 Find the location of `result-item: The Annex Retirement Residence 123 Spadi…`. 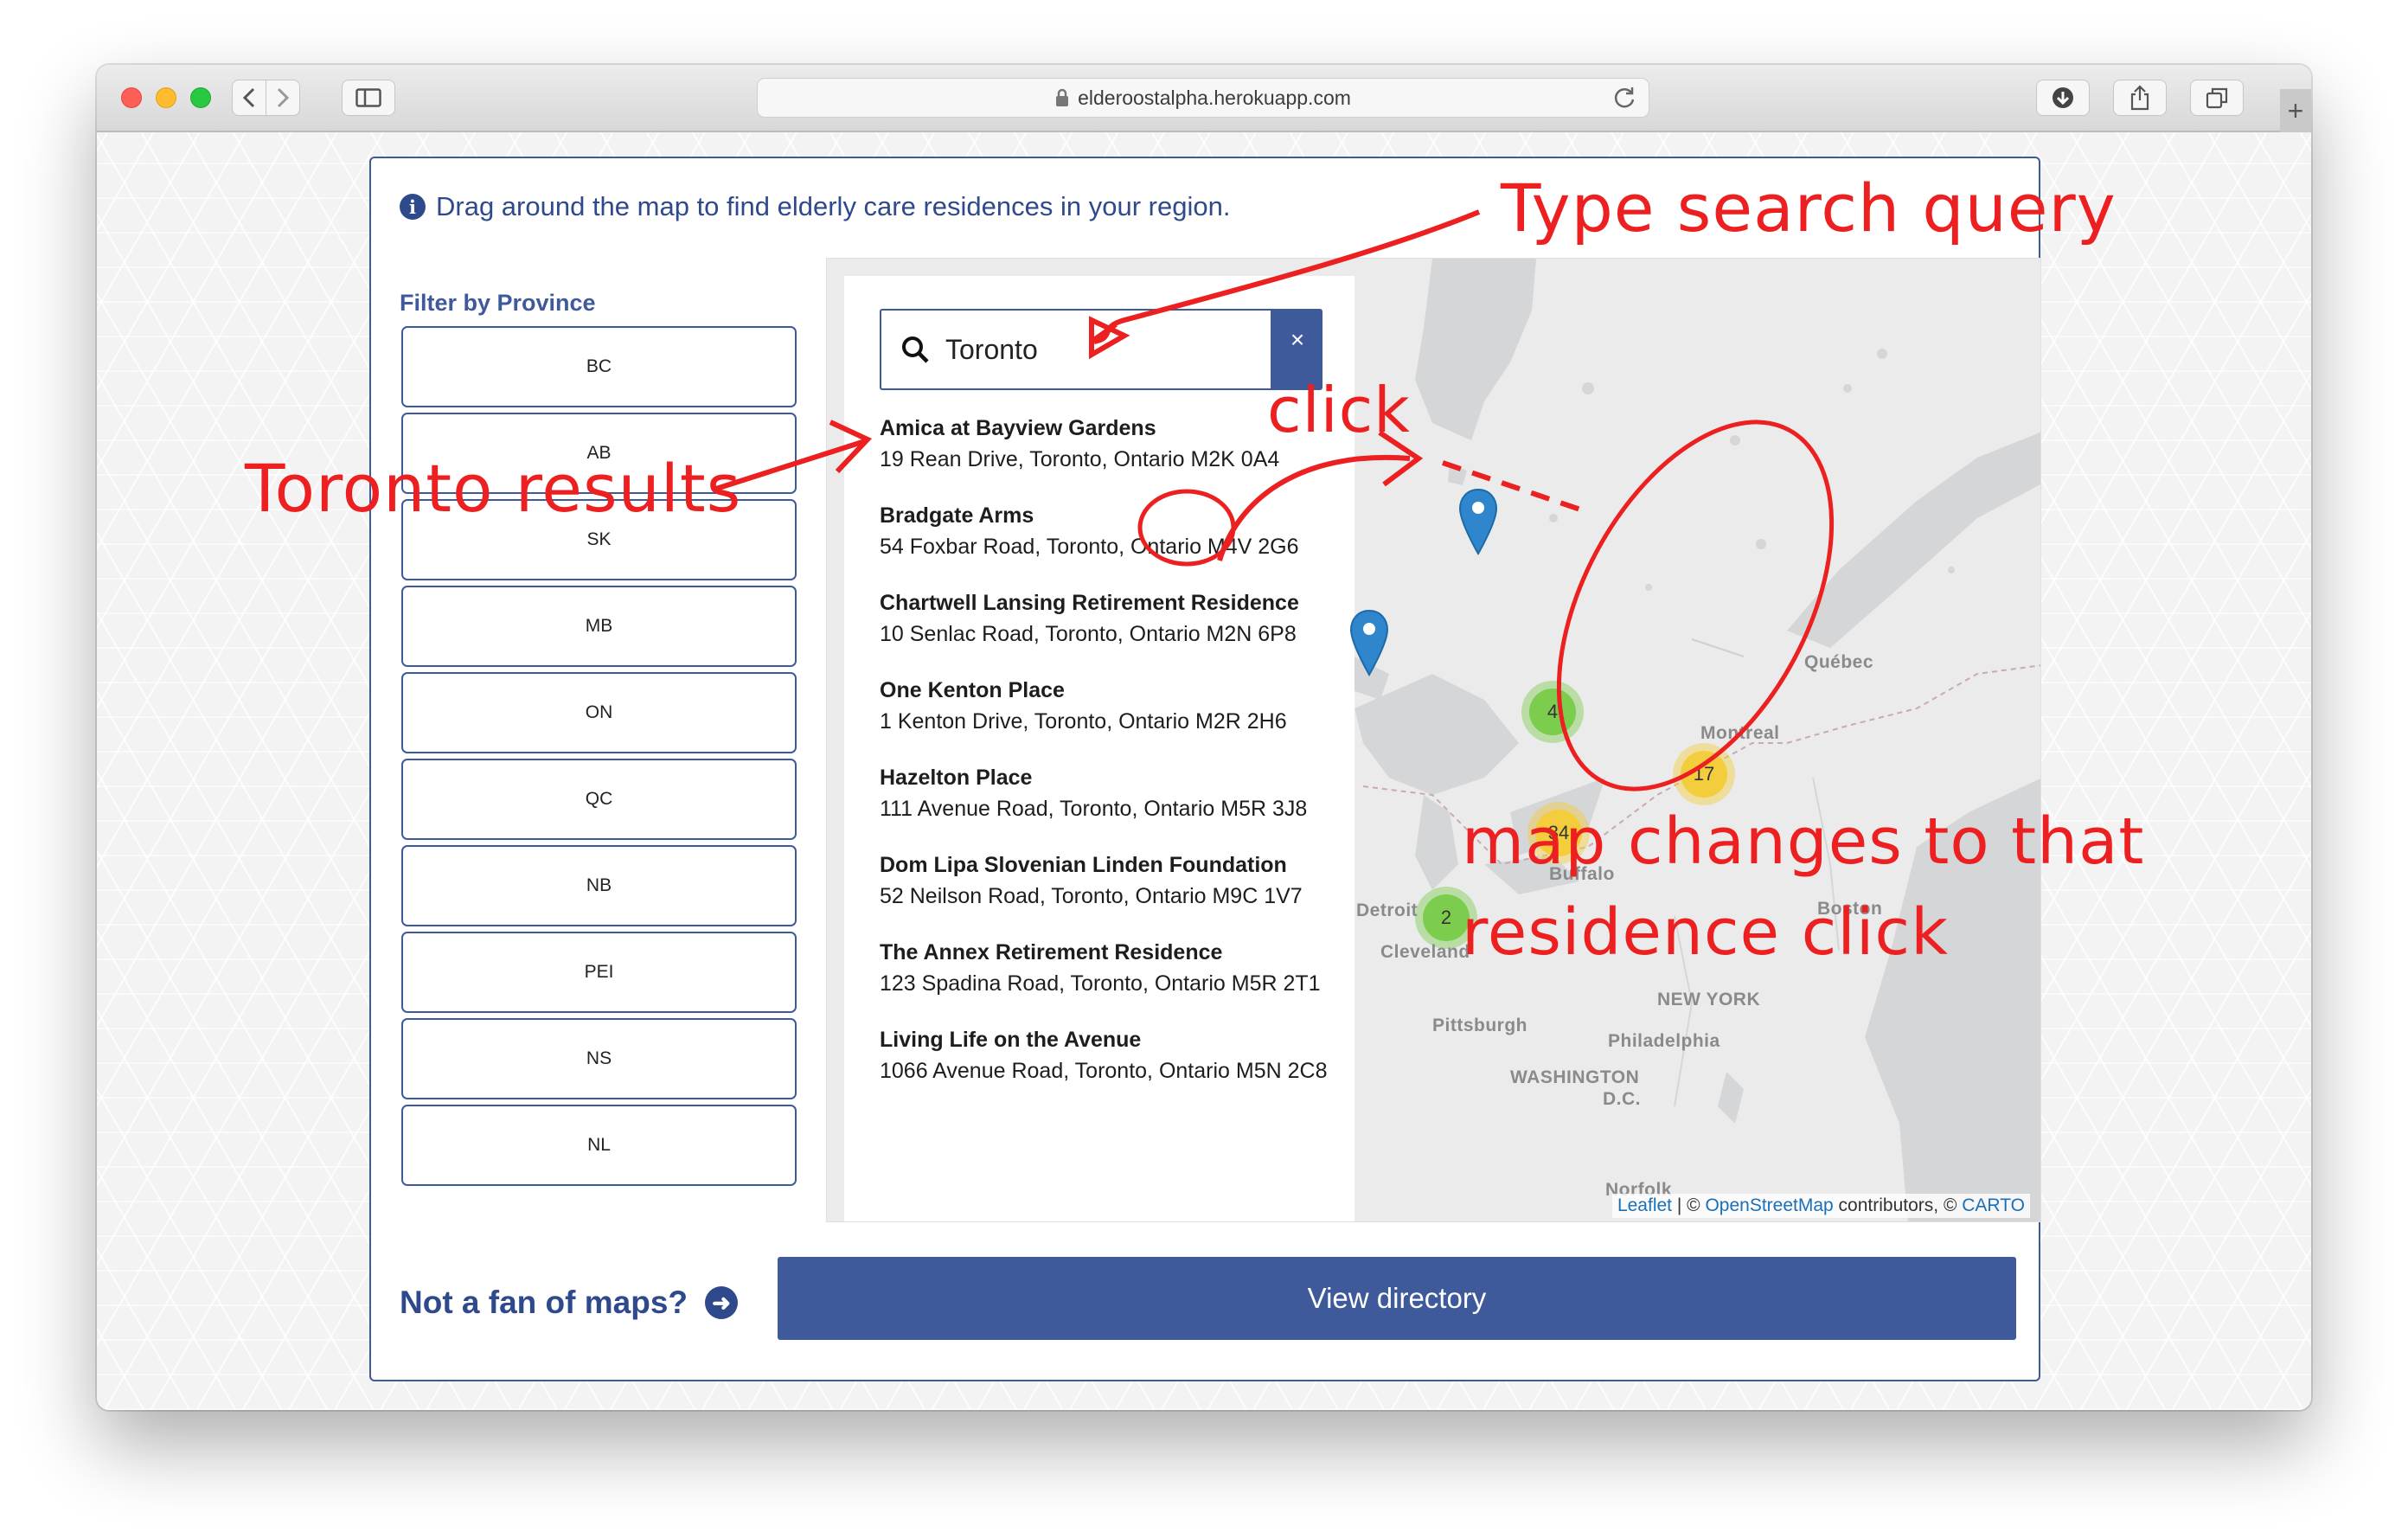

result-item: The Annex Retirement Residence 123 Spadi… is located at coordinates (1109, 968).